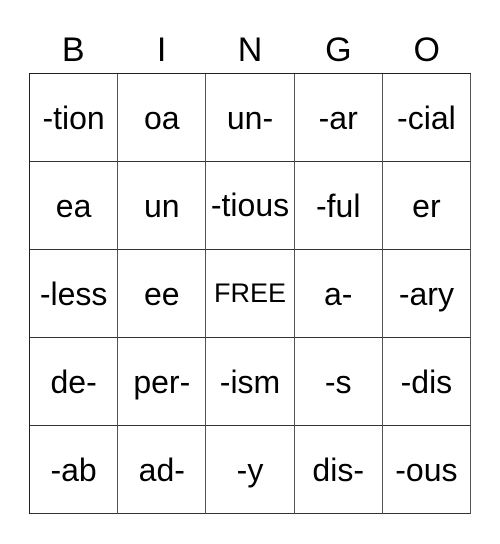 The height and width of the screenshot is (544, 500). What do you see at coordinates (338, 206) in the screenshot?
I see `bingo-cell: -ful` at bounding box center [338, 206].